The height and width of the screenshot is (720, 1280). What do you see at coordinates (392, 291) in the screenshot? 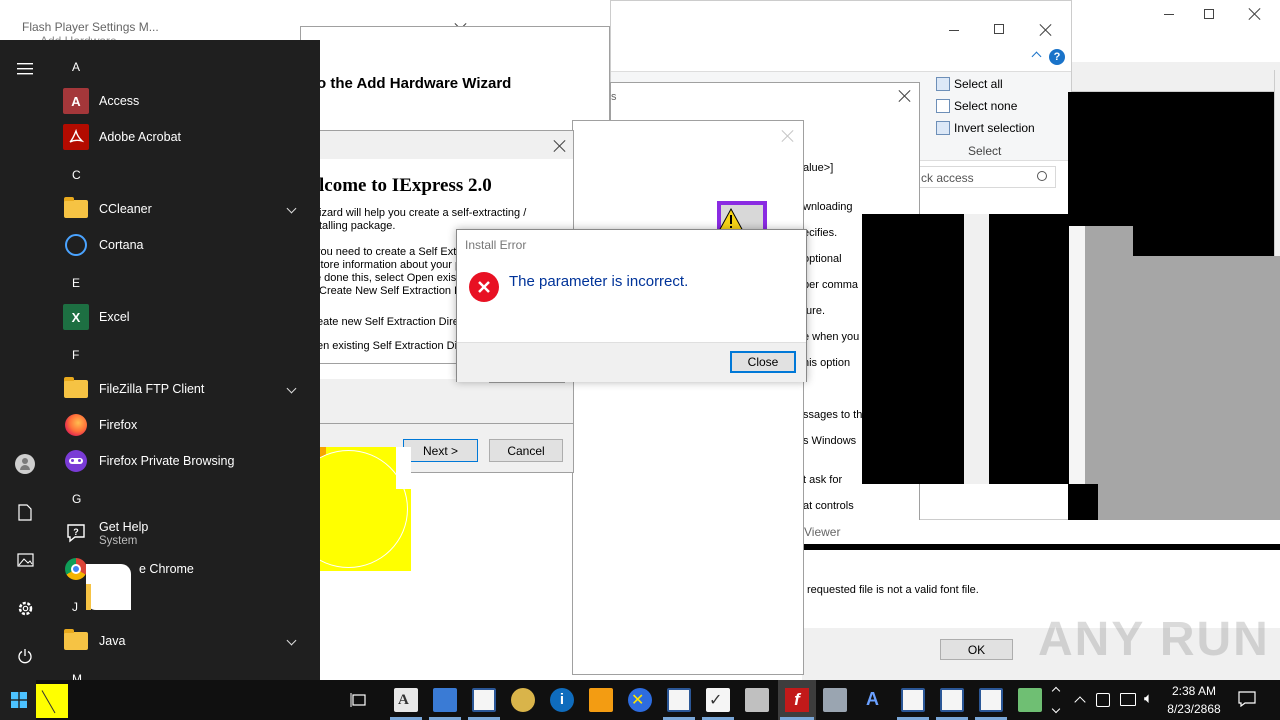
I see `iexpress-para2-line4: Create New Self Extraction Di` at bounding box center [392, 291].